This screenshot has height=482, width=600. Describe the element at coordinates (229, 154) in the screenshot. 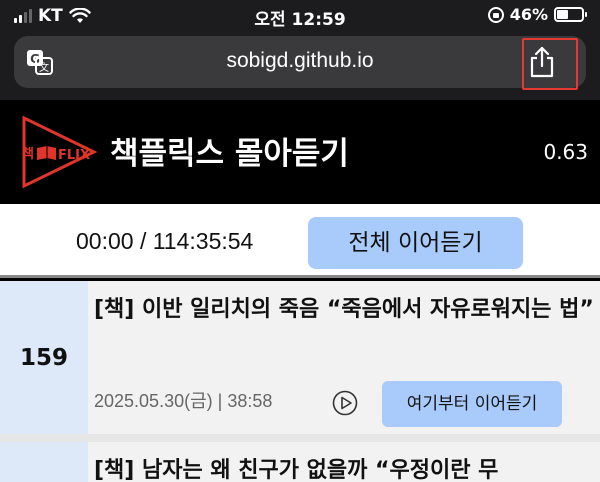

I see `app-title: 책플릭스 몰아듣기` at that location.